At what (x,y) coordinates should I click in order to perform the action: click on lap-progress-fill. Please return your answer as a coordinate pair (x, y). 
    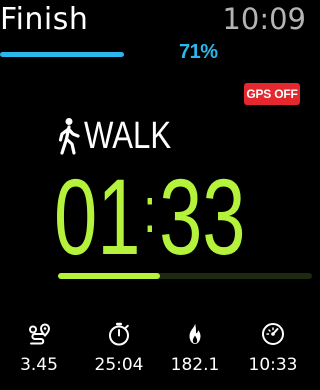
    Looking at the image, I should click on (109, 276).